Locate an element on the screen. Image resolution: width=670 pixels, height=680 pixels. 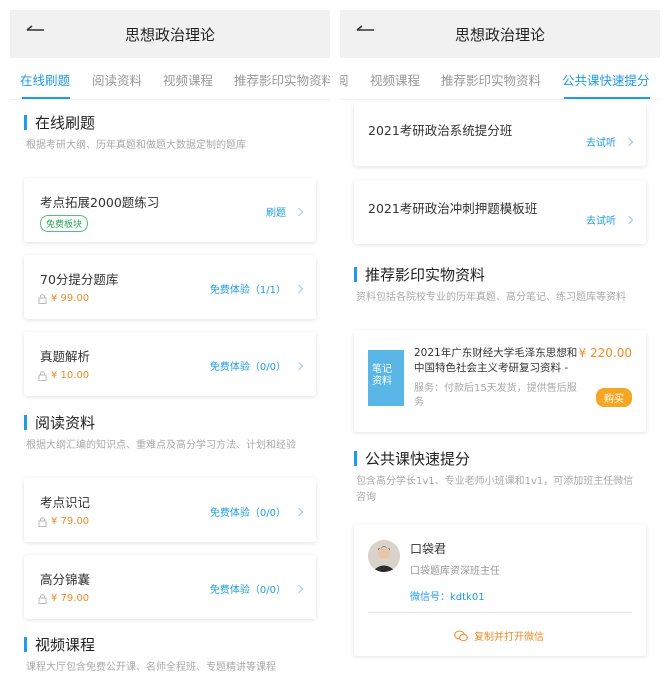
card-title: 考点识记 is located at coordinates (65, 502).